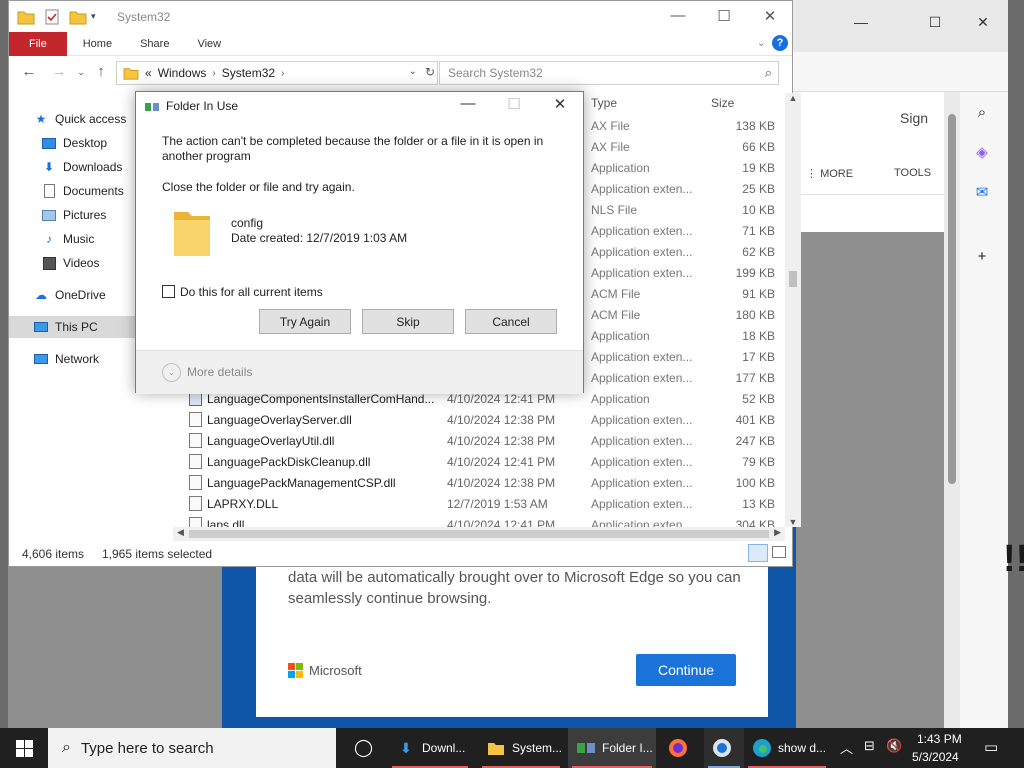 Image resolution: width=1024 pixels, height=768 pixels. I want to click on clock-date: 5/3/2024, so click(935, 757).